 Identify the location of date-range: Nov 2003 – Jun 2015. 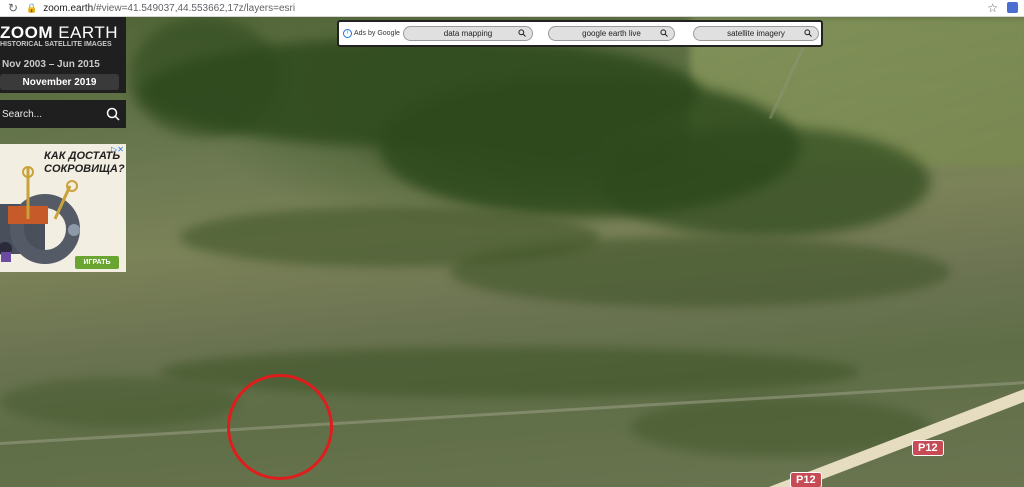
(51, 64).